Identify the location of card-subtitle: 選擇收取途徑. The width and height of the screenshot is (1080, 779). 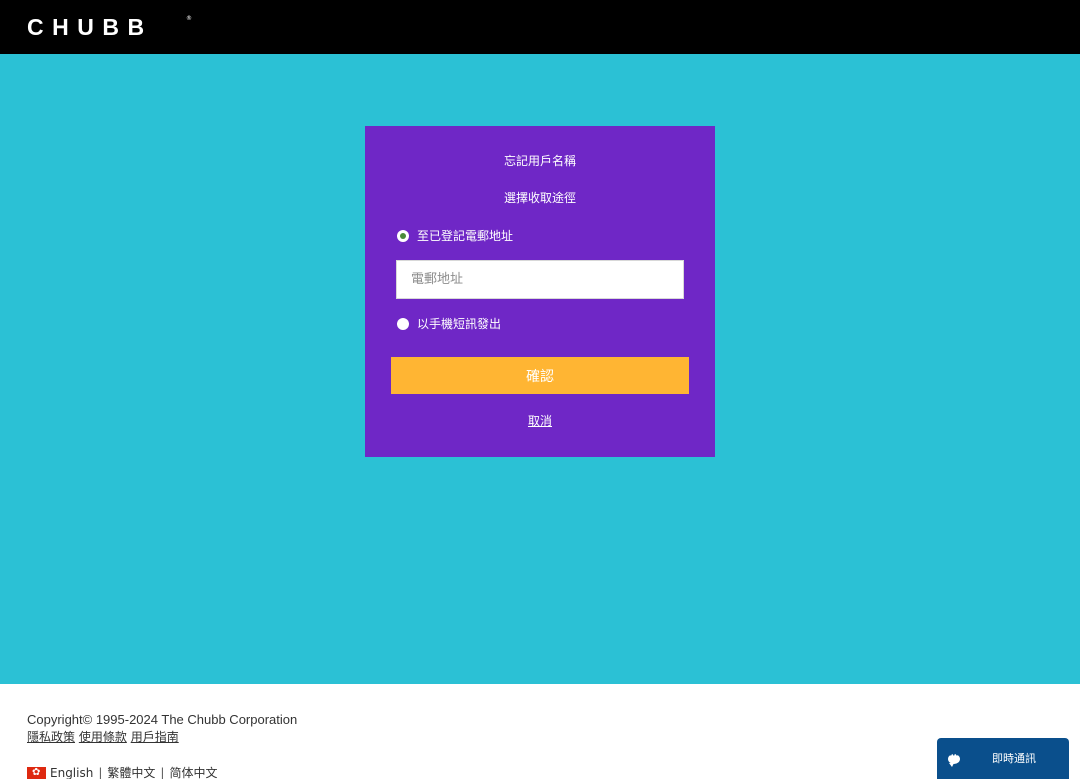
(539, 198).